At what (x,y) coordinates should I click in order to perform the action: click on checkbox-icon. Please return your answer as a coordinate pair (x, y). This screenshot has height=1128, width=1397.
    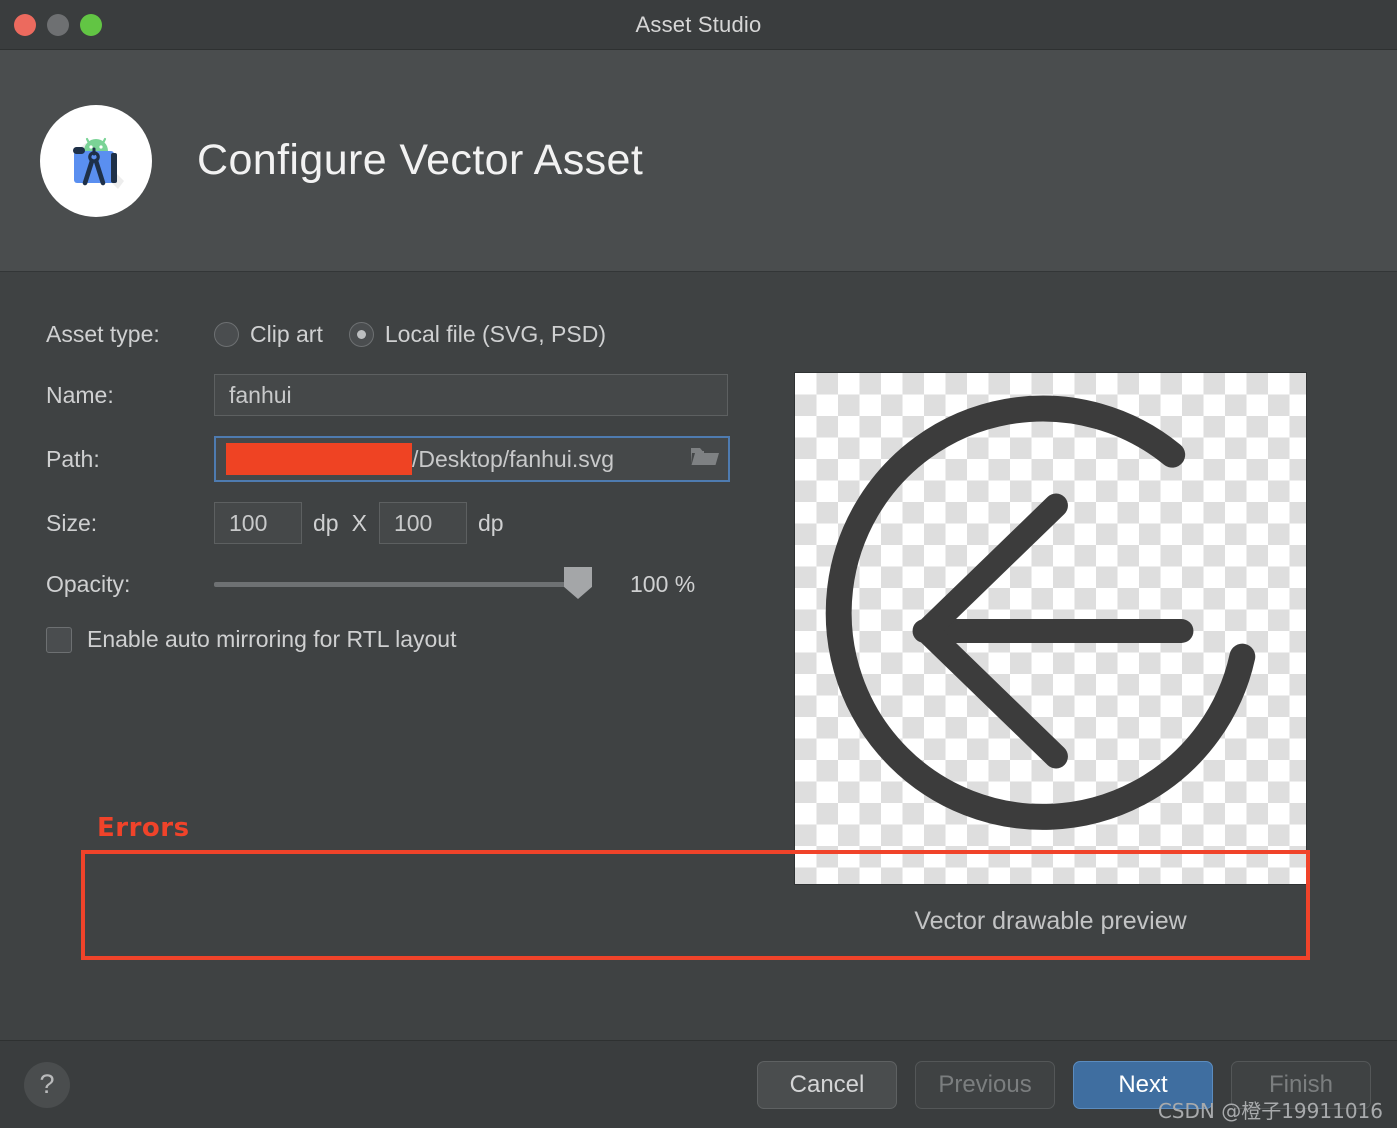
    Looking at the image, I should click on (59, 639).